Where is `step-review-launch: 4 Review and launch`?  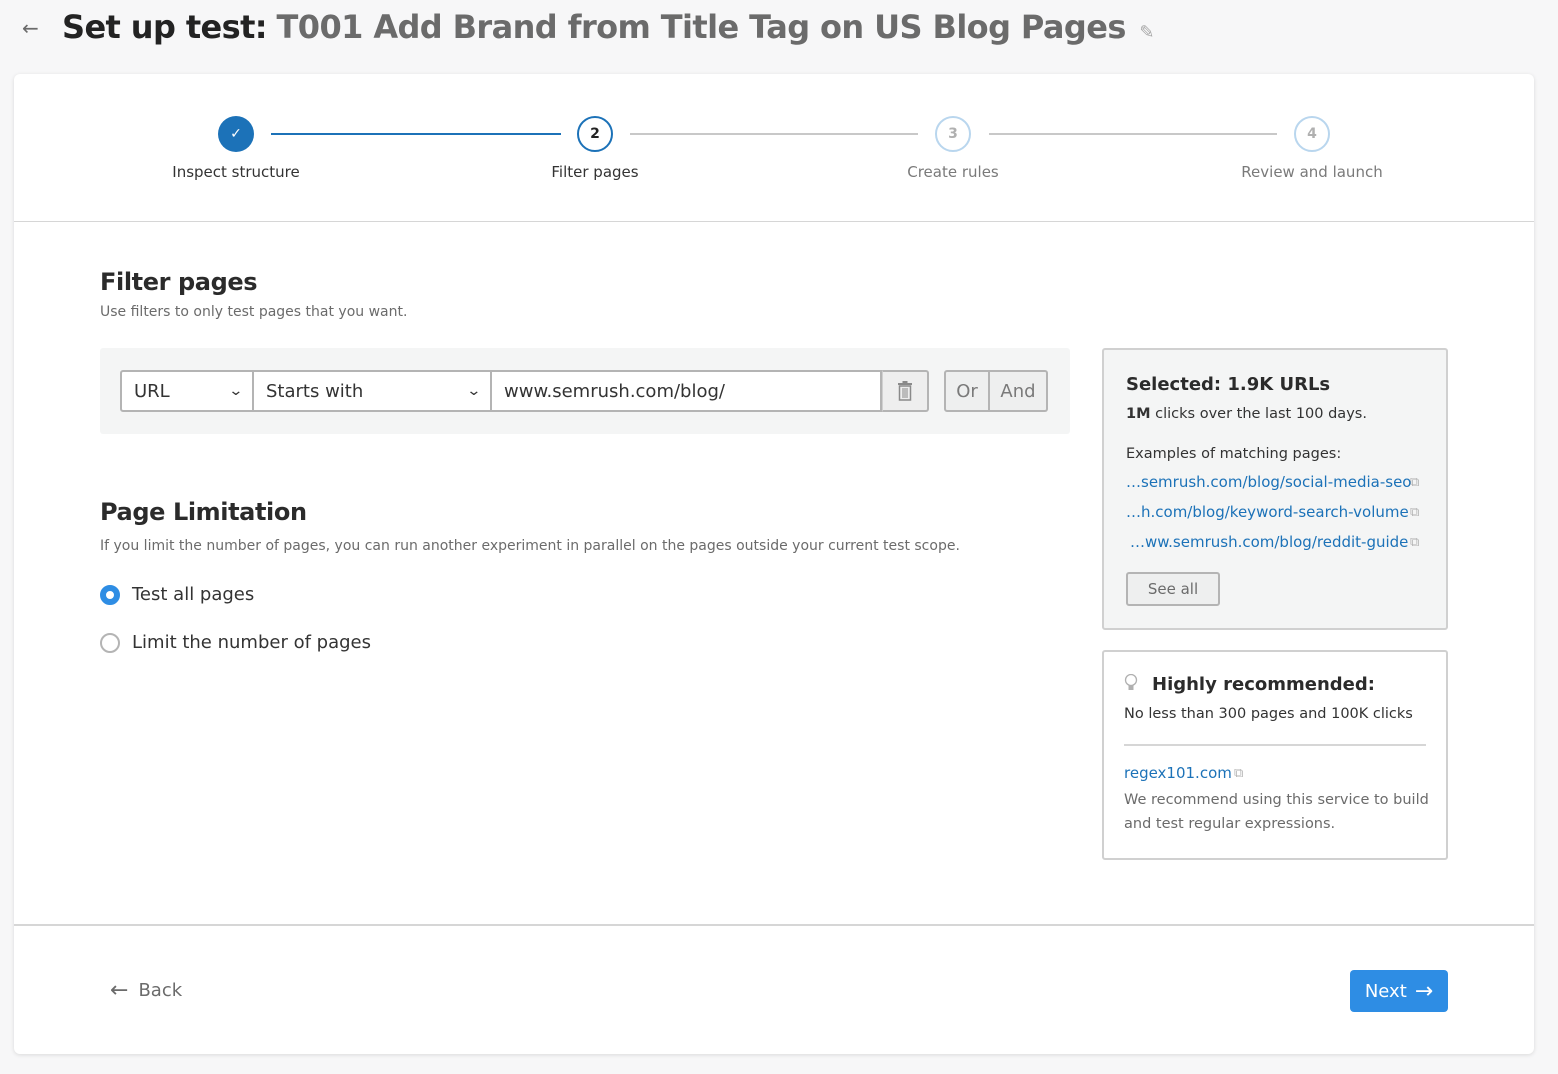 step-review-launch: 4 Review and launch is located at coordinates (1312, 148).